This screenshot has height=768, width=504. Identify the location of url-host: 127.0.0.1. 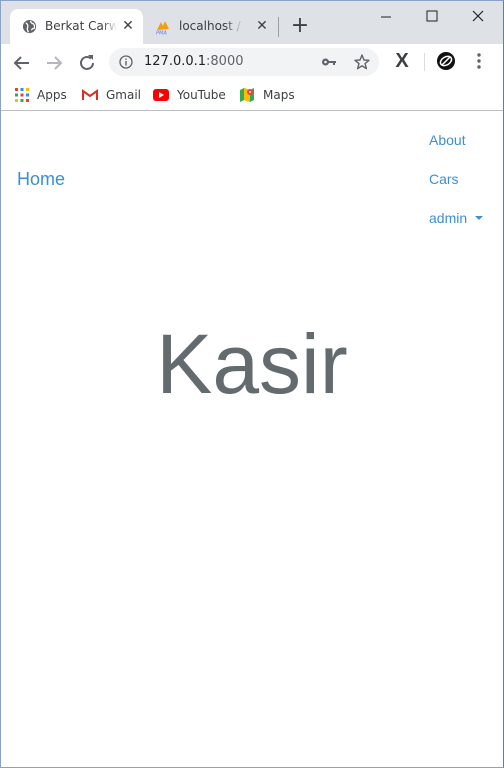
(175, 61).